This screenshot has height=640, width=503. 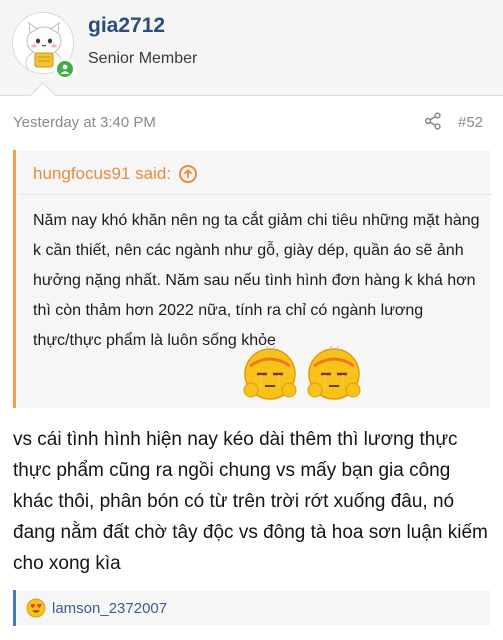 I want to click on post-meta: Yesterday at 3:40 PM #52, so click(x=251, y=122).